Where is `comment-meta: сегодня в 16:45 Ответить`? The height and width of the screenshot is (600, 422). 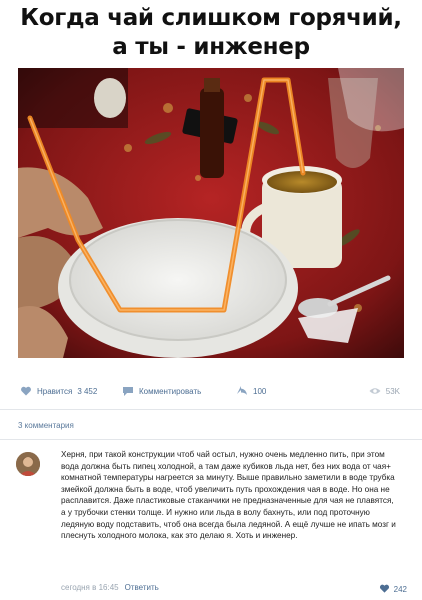
comment-meta: сегодня в 16:45 Ответить is located at coordinates (110, 587).